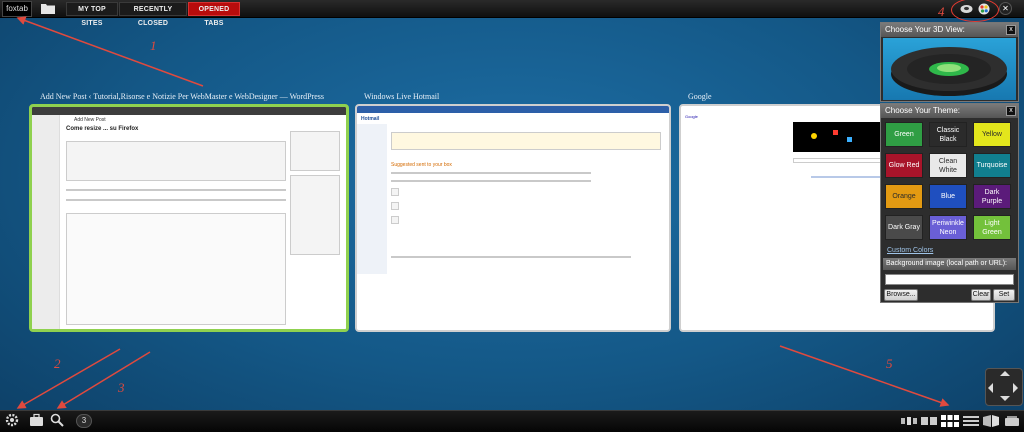  I want to click on annotation-number: 2, so click(57, 363).